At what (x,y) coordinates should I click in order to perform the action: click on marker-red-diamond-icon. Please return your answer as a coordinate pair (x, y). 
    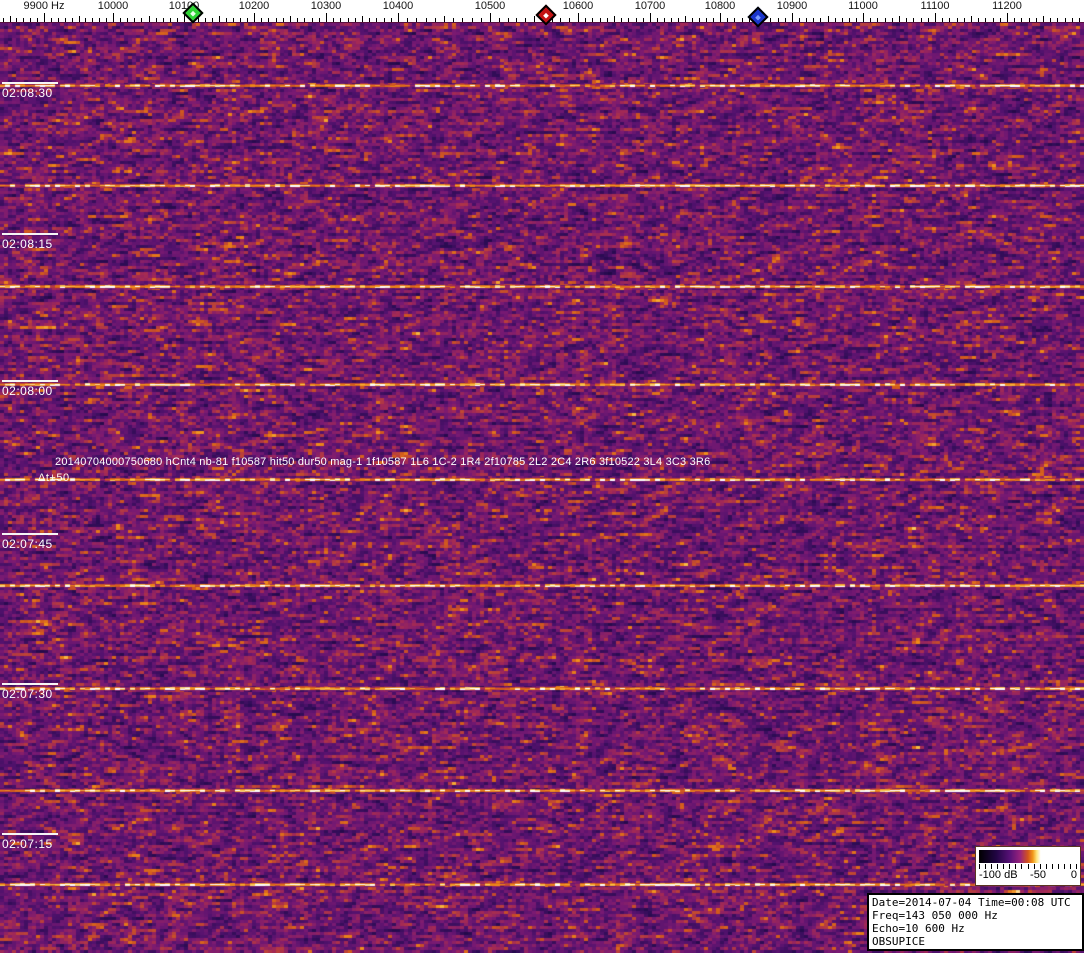
    Looking at the image, I should click on (546, 15).